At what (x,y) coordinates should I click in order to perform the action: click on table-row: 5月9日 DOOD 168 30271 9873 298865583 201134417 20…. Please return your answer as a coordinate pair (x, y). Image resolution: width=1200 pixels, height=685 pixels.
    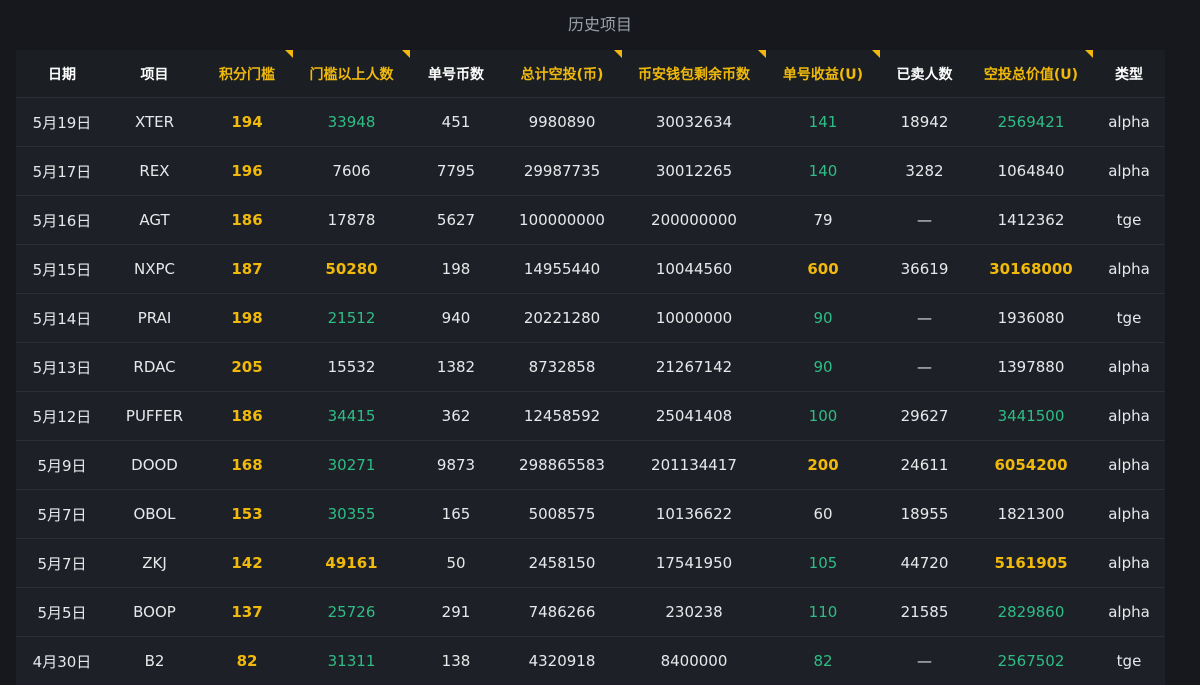
    Looking at the image, I should click on (590, 465).